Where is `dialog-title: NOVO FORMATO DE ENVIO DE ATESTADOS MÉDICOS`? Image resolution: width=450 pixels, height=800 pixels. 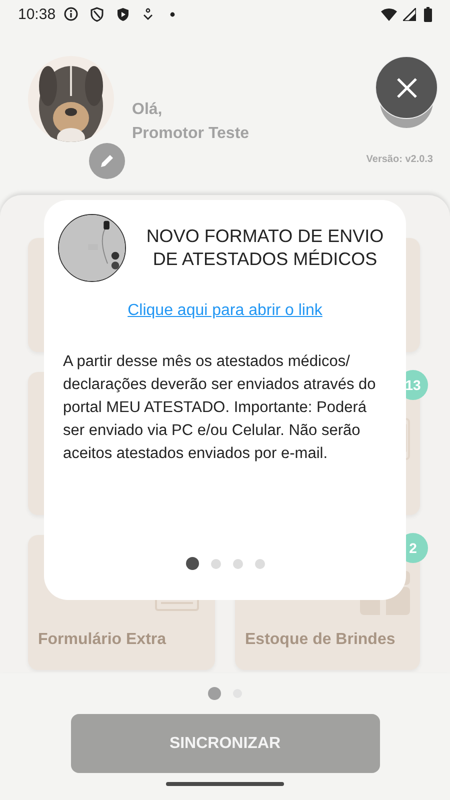 dialog-title: NOVO FORMATO DE ENVIO DE ATESTADOS MÉDICOS is located at coordinates (265, 248).